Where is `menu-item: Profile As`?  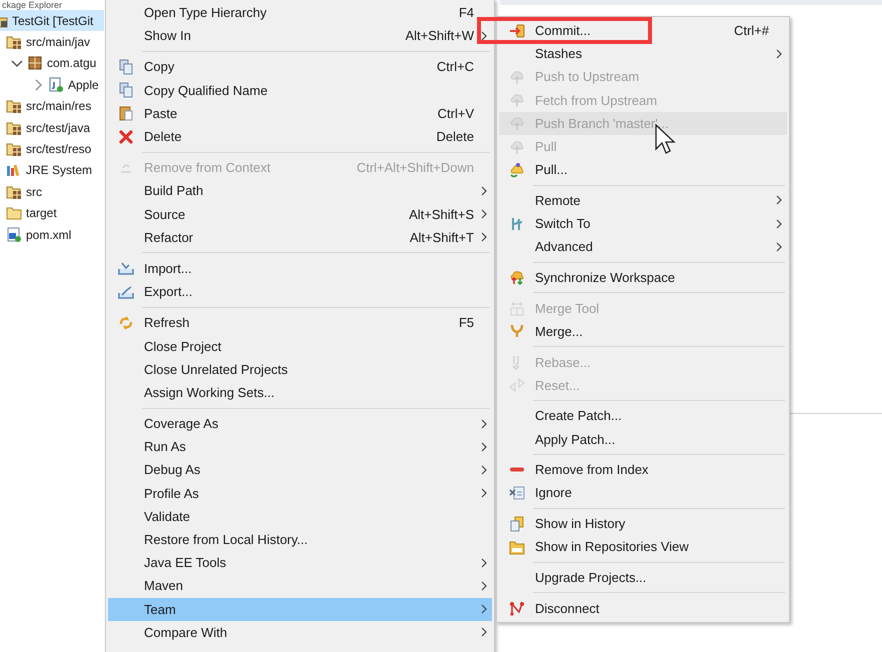
menu-item: Profile As is located at coordinates (300, 493).